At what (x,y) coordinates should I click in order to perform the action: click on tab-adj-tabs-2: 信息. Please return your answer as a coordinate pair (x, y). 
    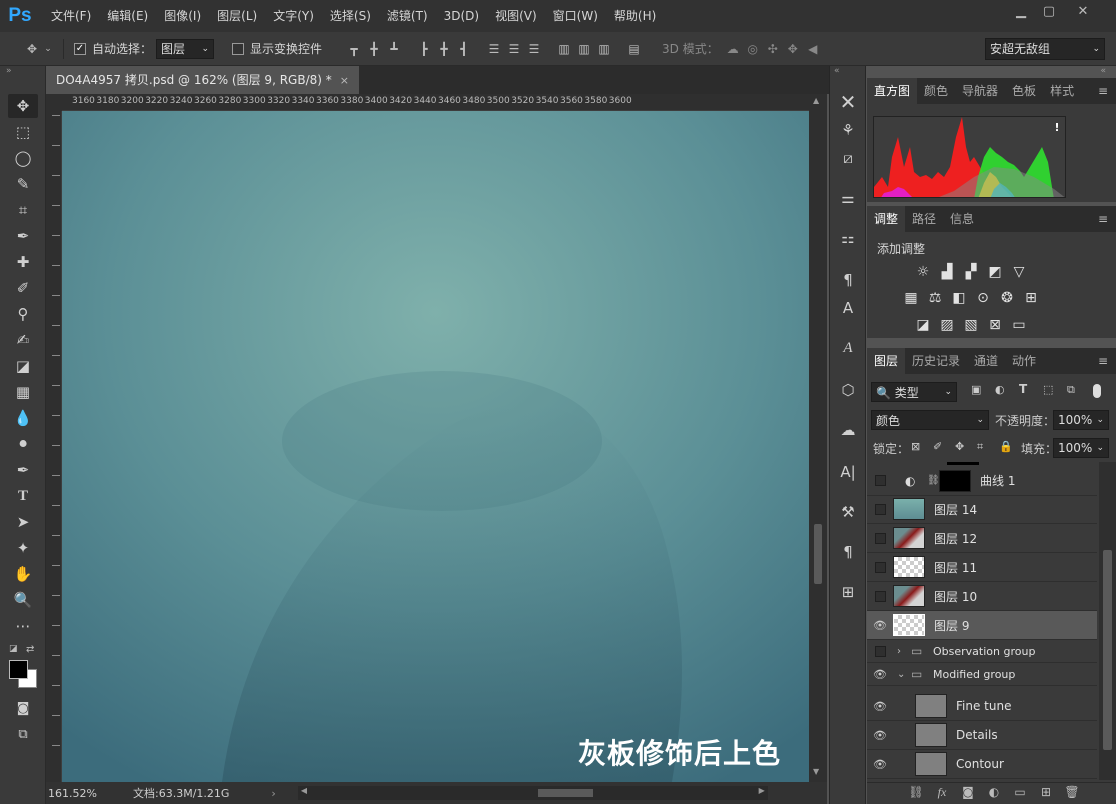
    Looking at the image, I should click on (962, 219).